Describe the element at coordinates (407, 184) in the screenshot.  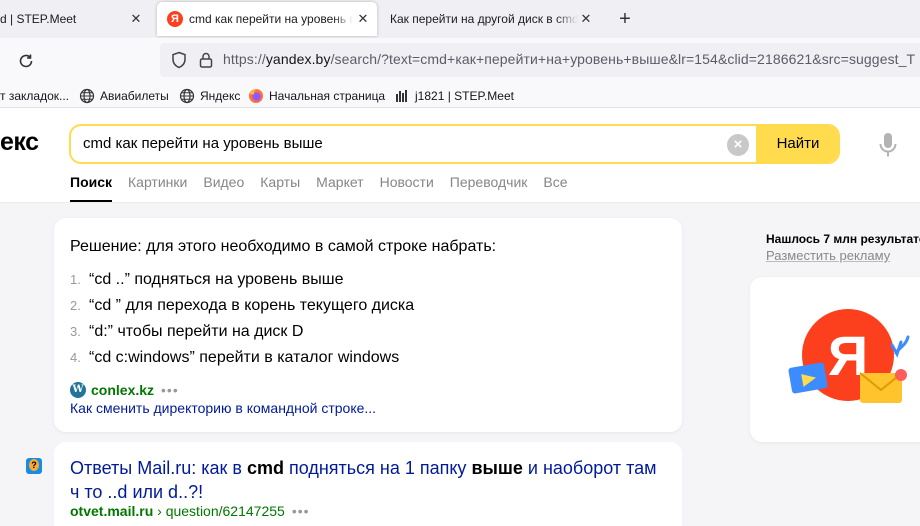
I see `tab-news: Новости` at that location.